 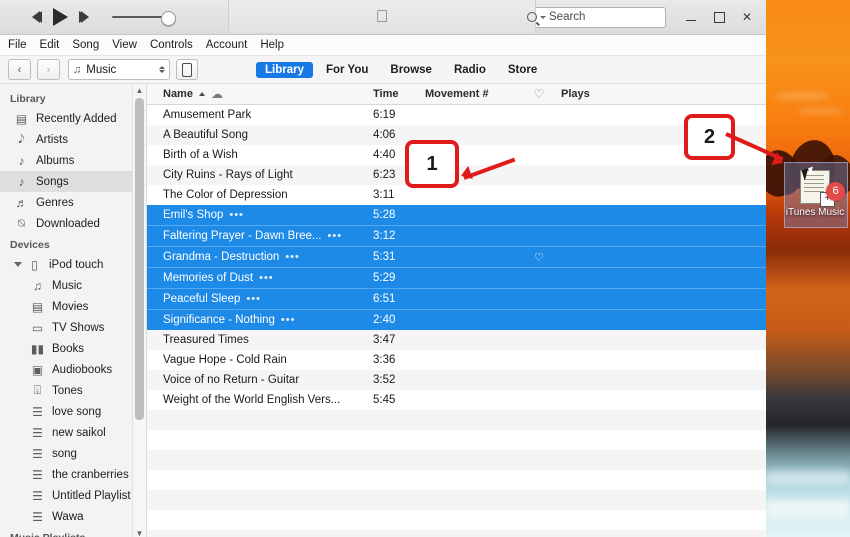 I want to click on next-button, so click(x=84, y=17).